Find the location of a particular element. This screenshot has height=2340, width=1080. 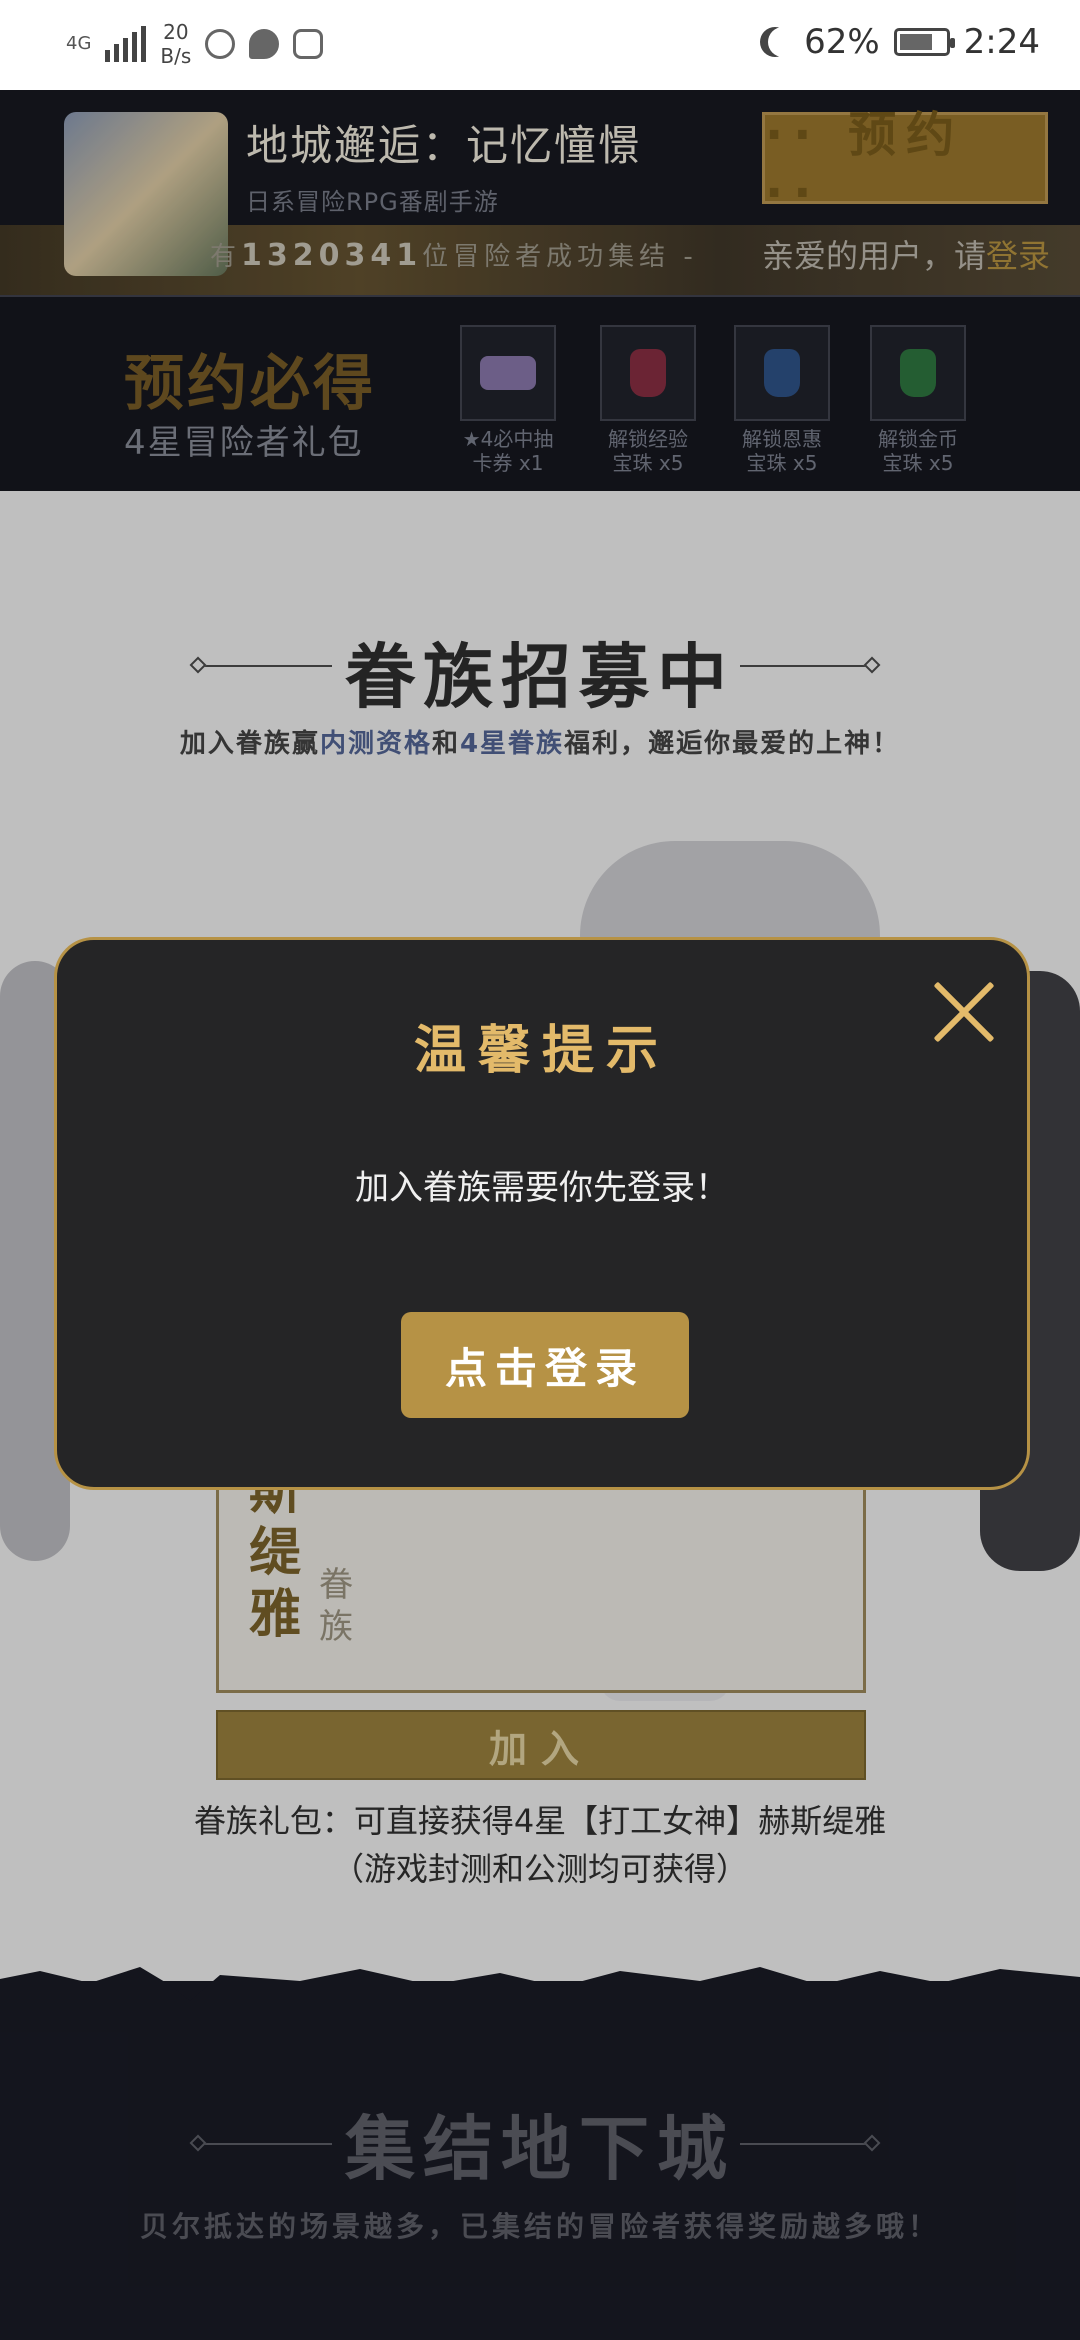

status-left: 4G 20 B/s is located at coordinates (195, 44).